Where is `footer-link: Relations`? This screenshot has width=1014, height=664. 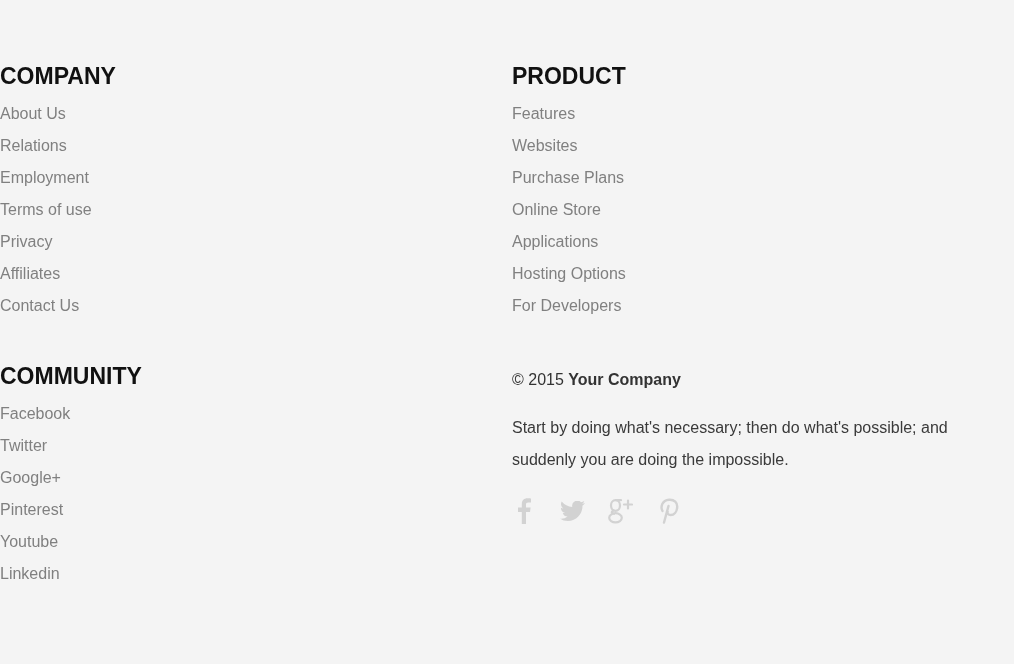
footer-link: Relations is located at coordinates (33, 146).